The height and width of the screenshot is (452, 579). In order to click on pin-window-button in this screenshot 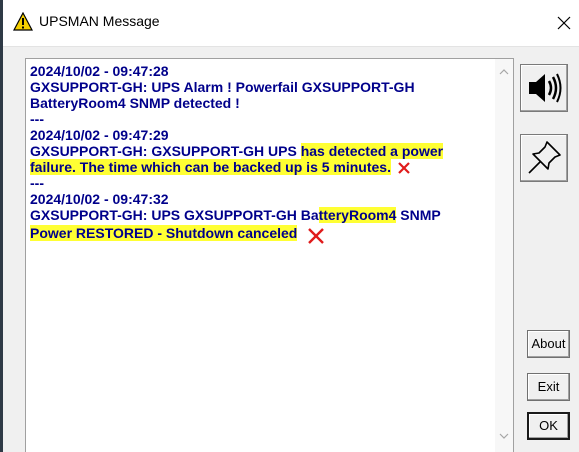, I will do `click(544, 158)`.